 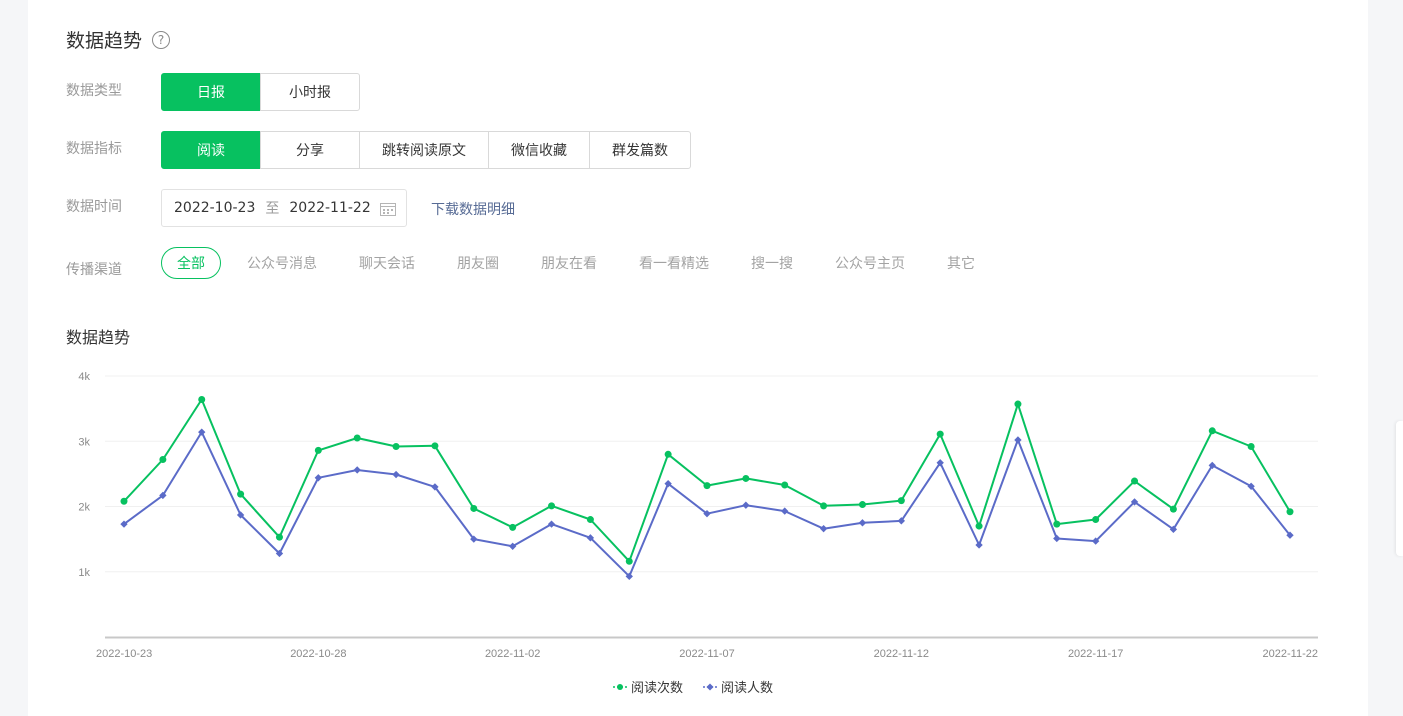 I want to click on x-tick-label: 2022-11-07, so click(x=706, y=654).